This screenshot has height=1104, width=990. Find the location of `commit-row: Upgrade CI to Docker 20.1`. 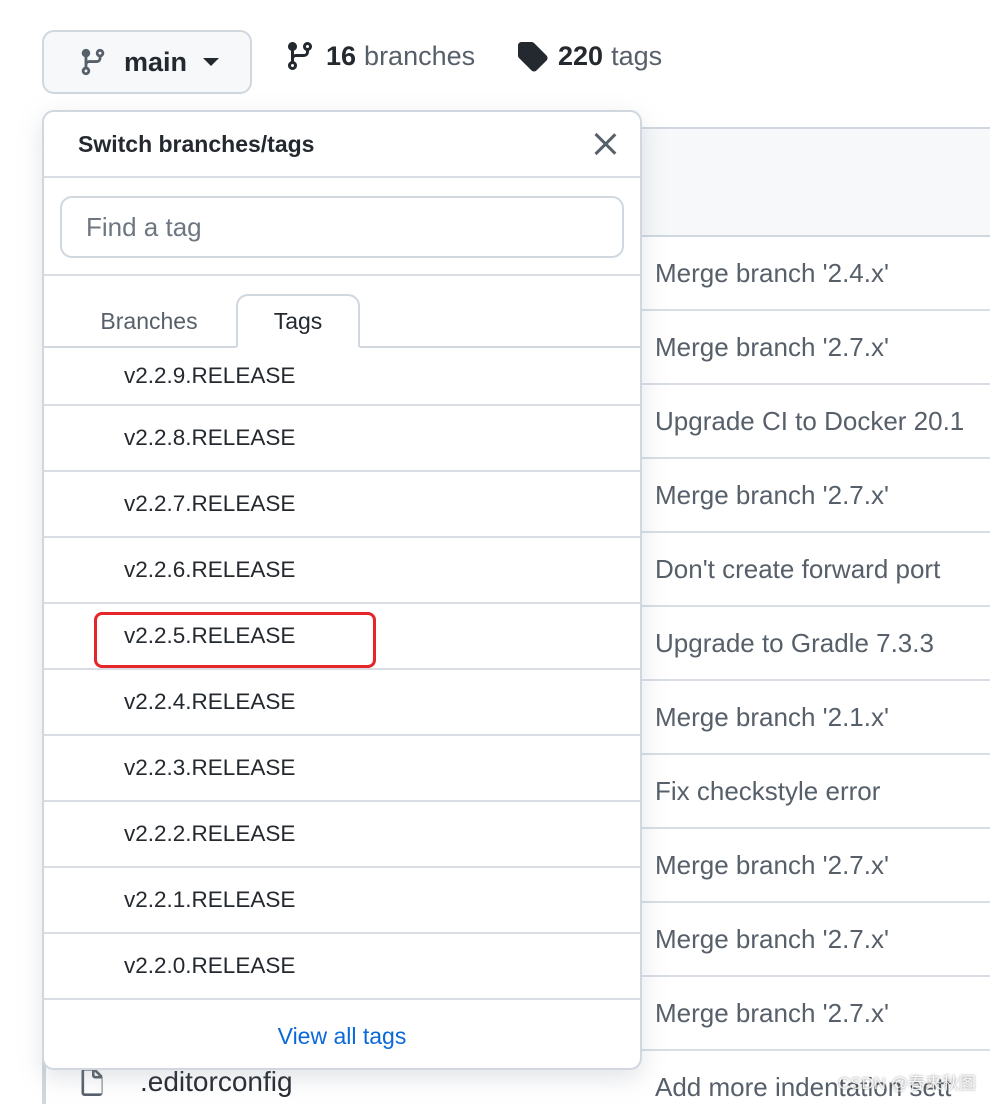

commit-row: Upgrade CI to Docker 20.1 is located at coordinates (815, 422).